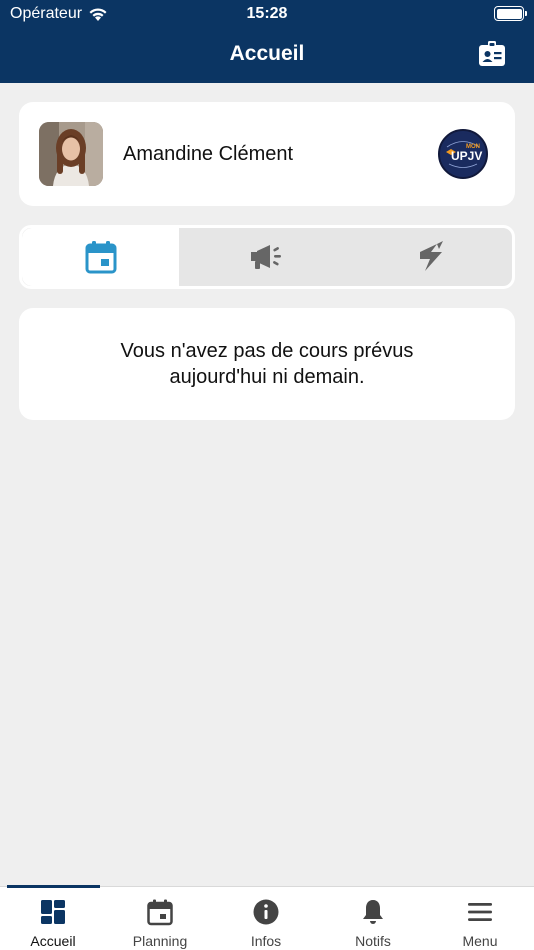 The height and width of the screenshot is (950, 534). Describe the element at coordinates (71, 154) in the screenshot. I see `avatar` at that location.